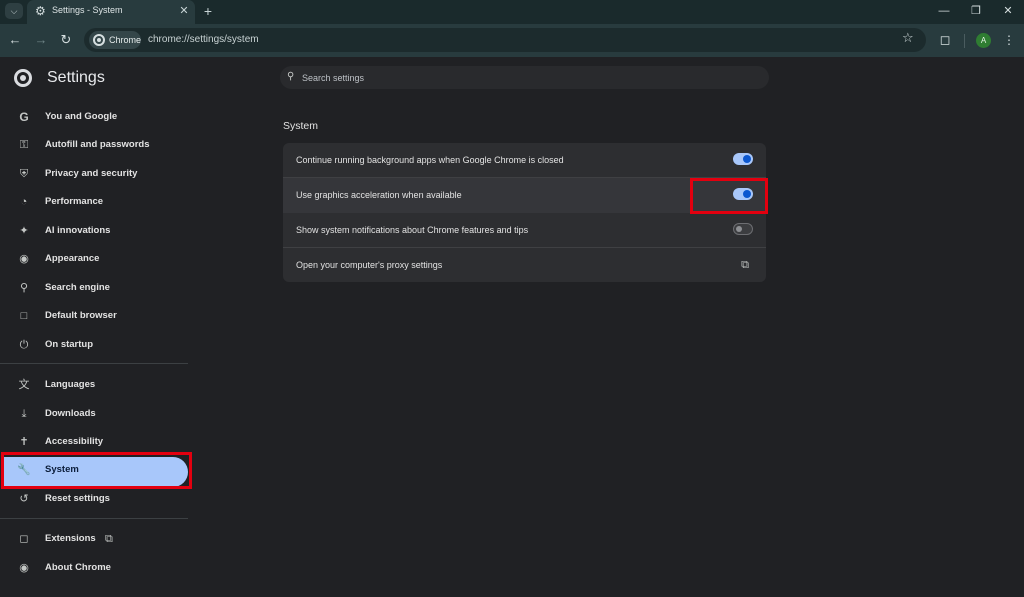 This screenshot has width=1024, height=597. I want to click on search-input, so click(522, 77).